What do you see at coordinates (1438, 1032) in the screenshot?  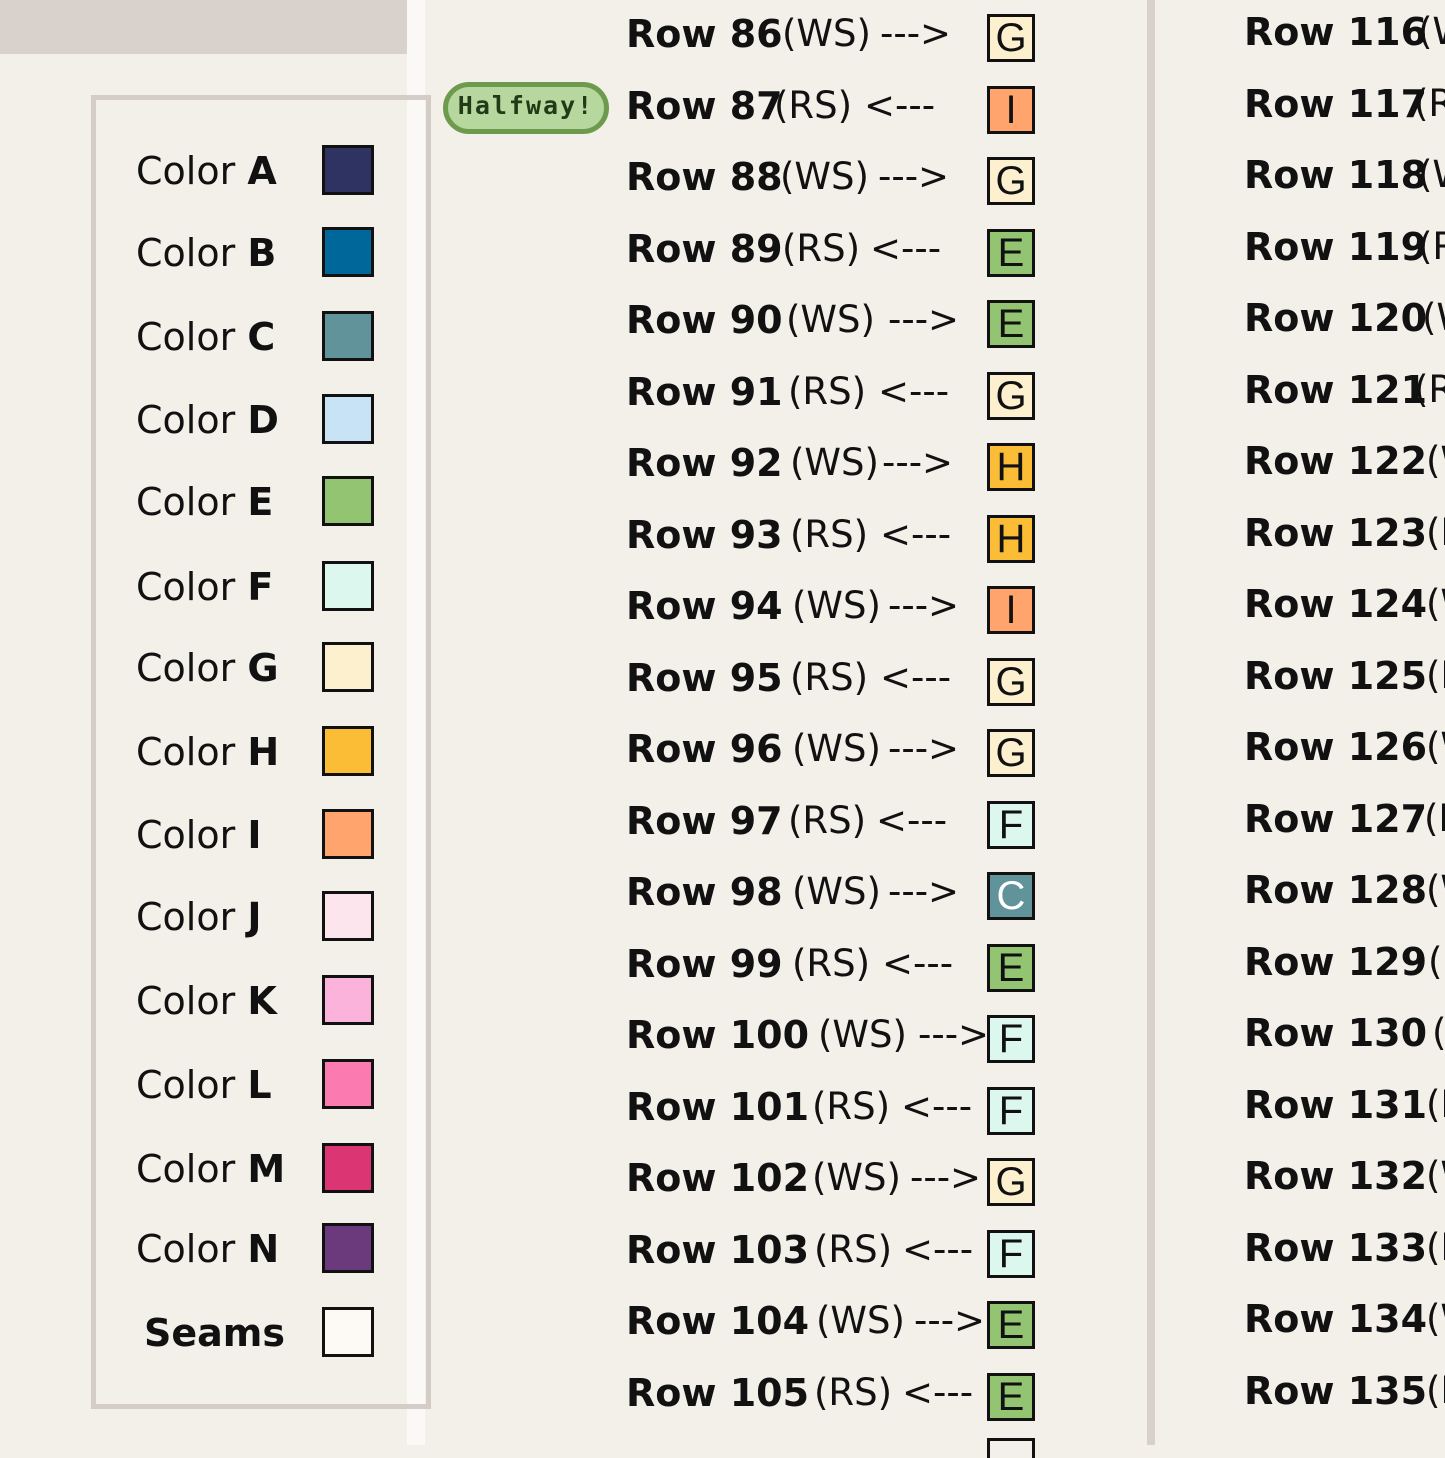 I see `row-side: (` at bounding box center [1438, 1032].